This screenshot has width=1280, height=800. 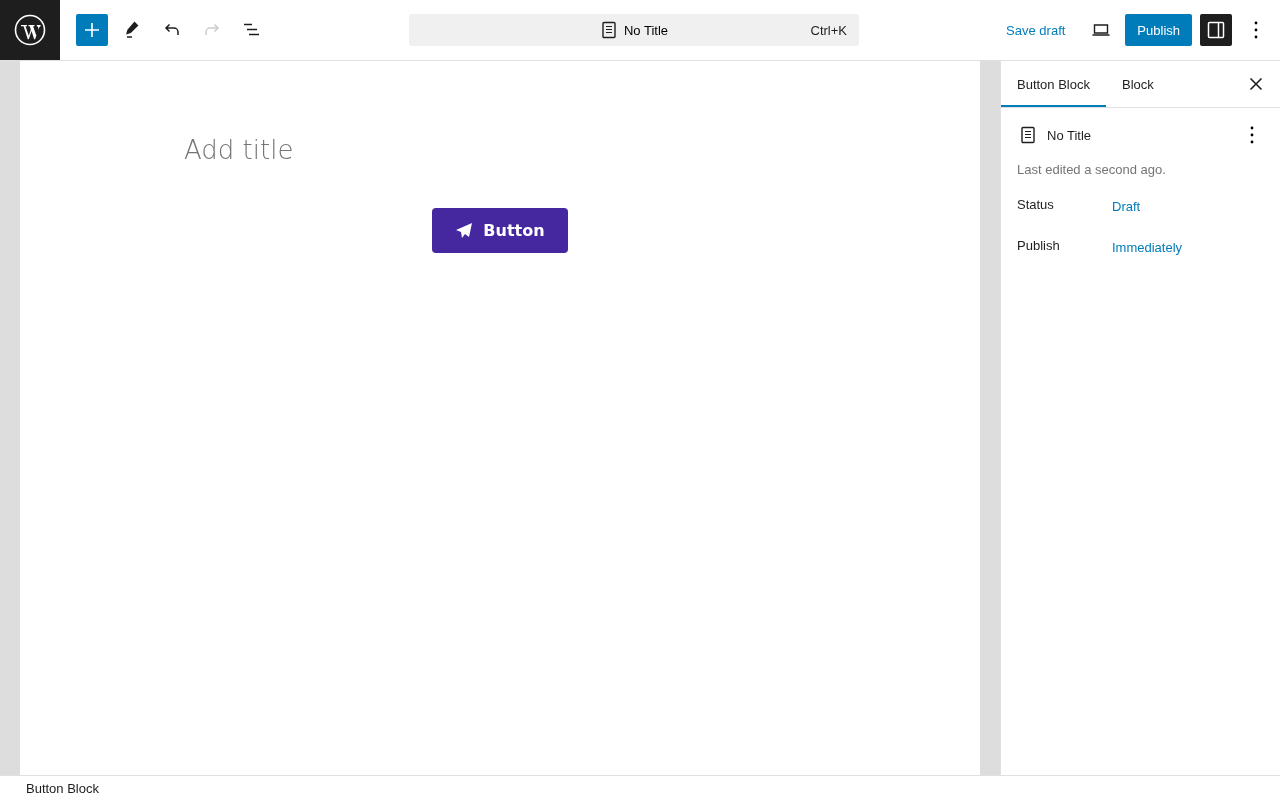 I want to click on keyboard-shortcut: Ctrl+K, so click(x=828, y=30).